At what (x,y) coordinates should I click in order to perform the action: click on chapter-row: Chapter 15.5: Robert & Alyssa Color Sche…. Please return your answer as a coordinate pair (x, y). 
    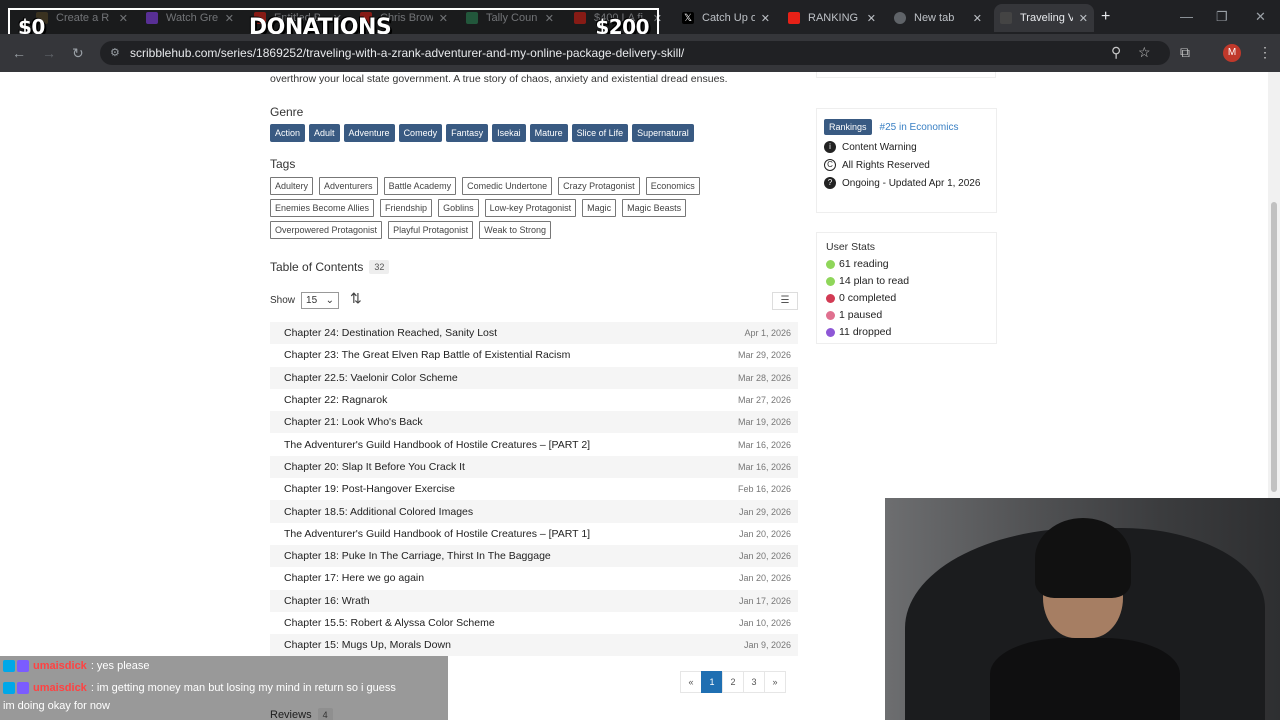
    Looking at the image, I should click on (534, 623).